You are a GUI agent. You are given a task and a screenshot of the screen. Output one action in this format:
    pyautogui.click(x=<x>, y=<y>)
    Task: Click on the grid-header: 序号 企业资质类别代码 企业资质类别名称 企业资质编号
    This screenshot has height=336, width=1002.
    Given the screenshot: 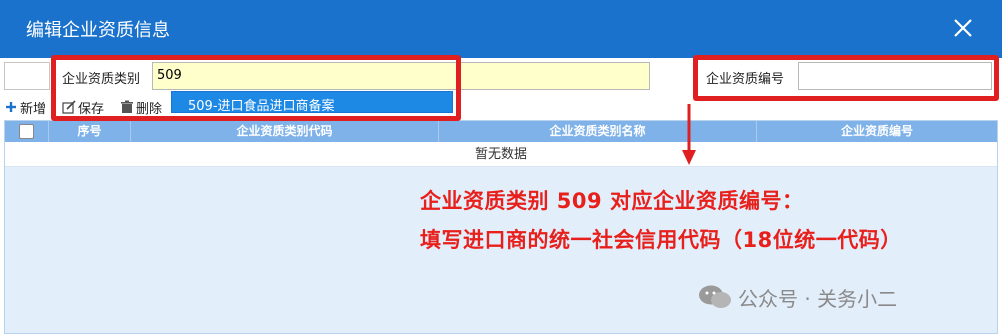 What is the action you would take?
    pyautogui.click(x=501, y=131)
    